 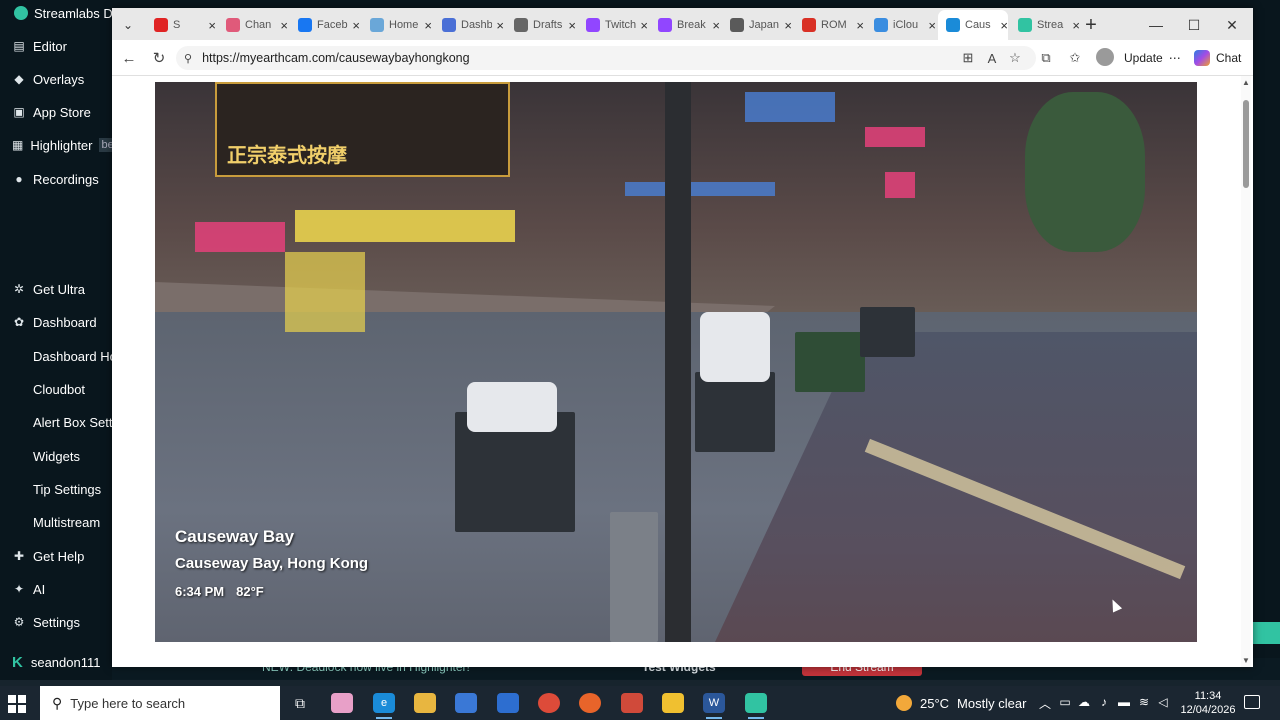 I want to click on scroll-down-icon: ▼, so click(x=1246, y=660).